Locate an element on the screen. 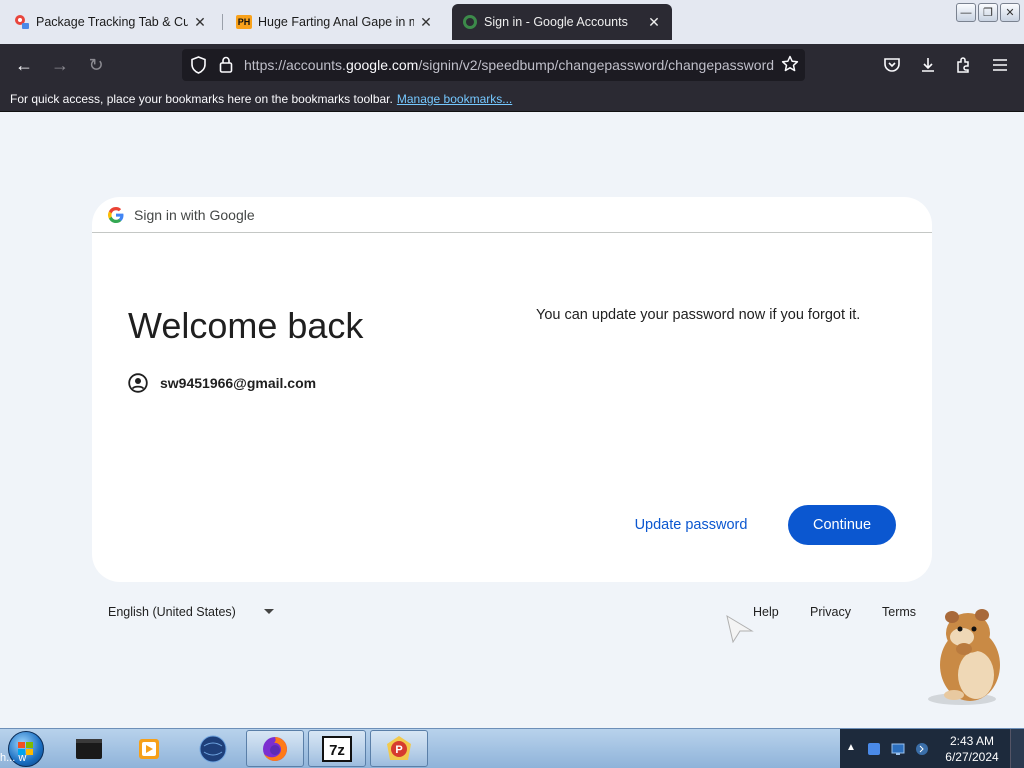  back-arrow-icon: ← is located at coordinates (24, 64).